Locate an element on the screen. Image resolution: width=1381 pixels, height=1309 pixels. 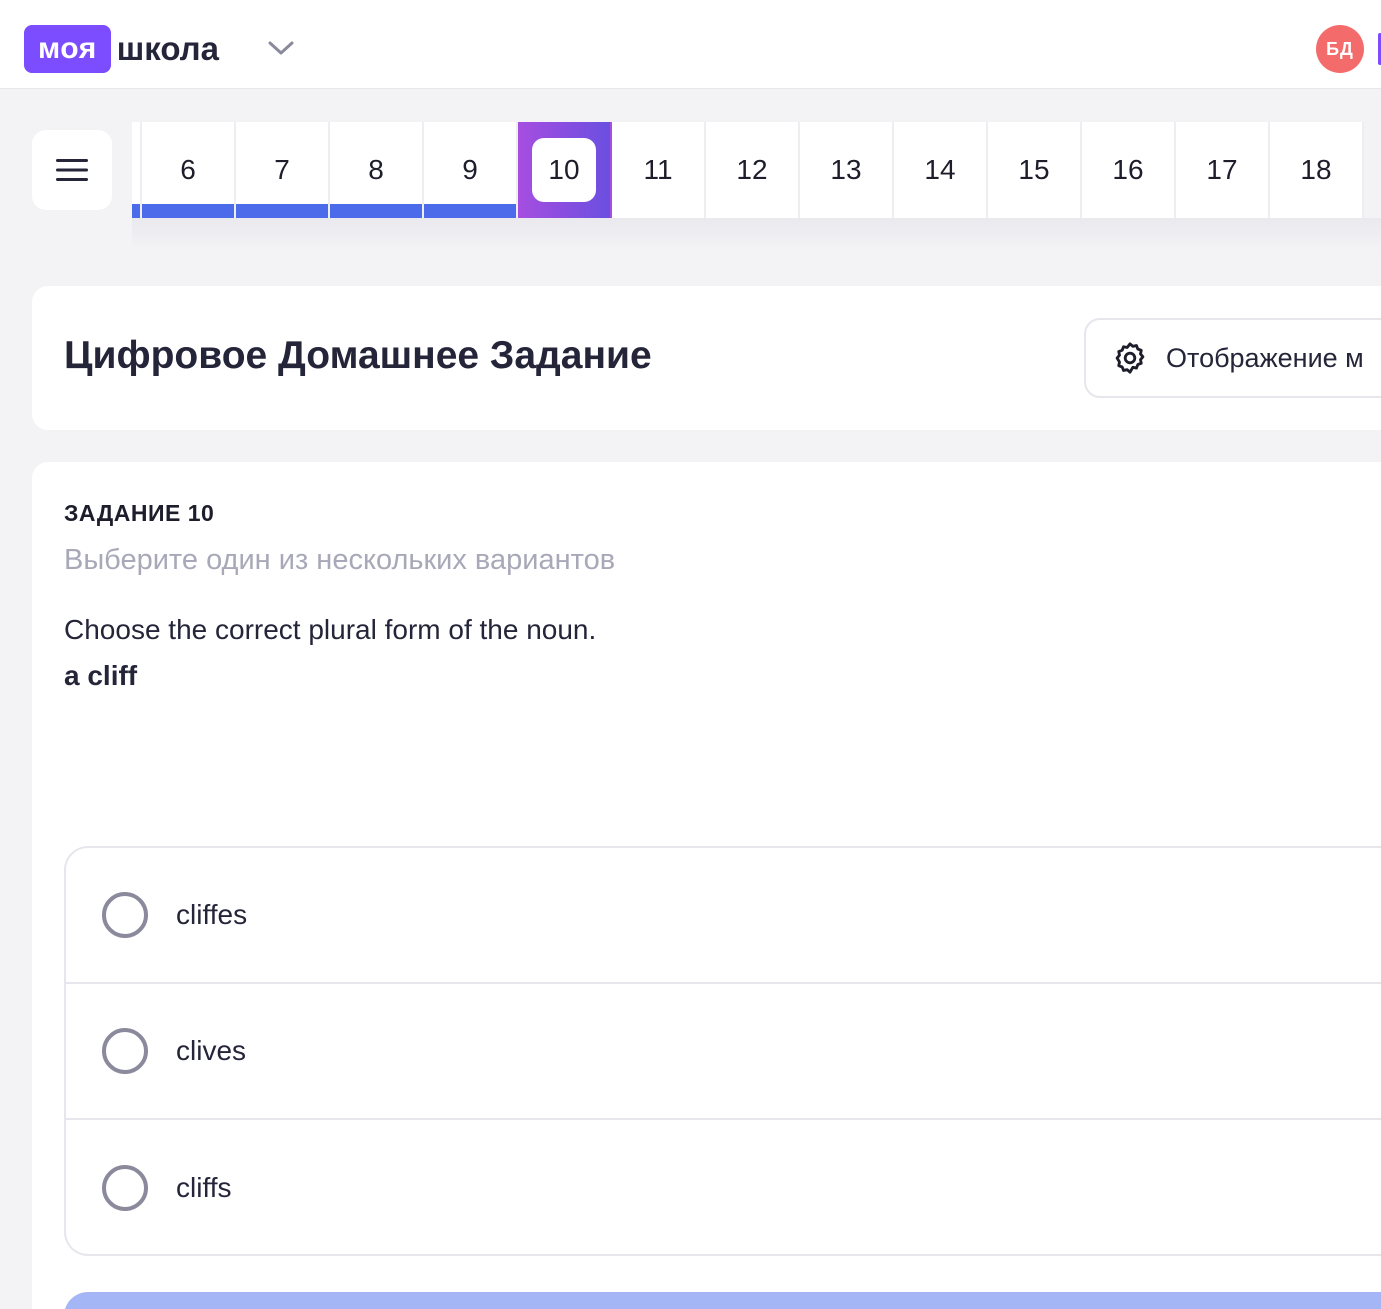
avatar: БД is located at coordinates (1340, 49).